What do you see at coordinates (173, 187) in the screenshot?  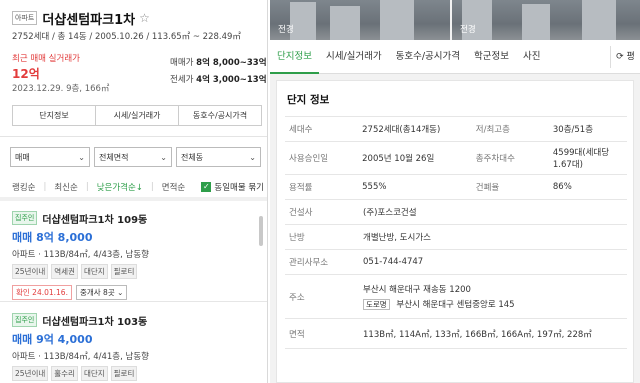 I see `sort-area: 면적순` at bounding box center [173, 187].